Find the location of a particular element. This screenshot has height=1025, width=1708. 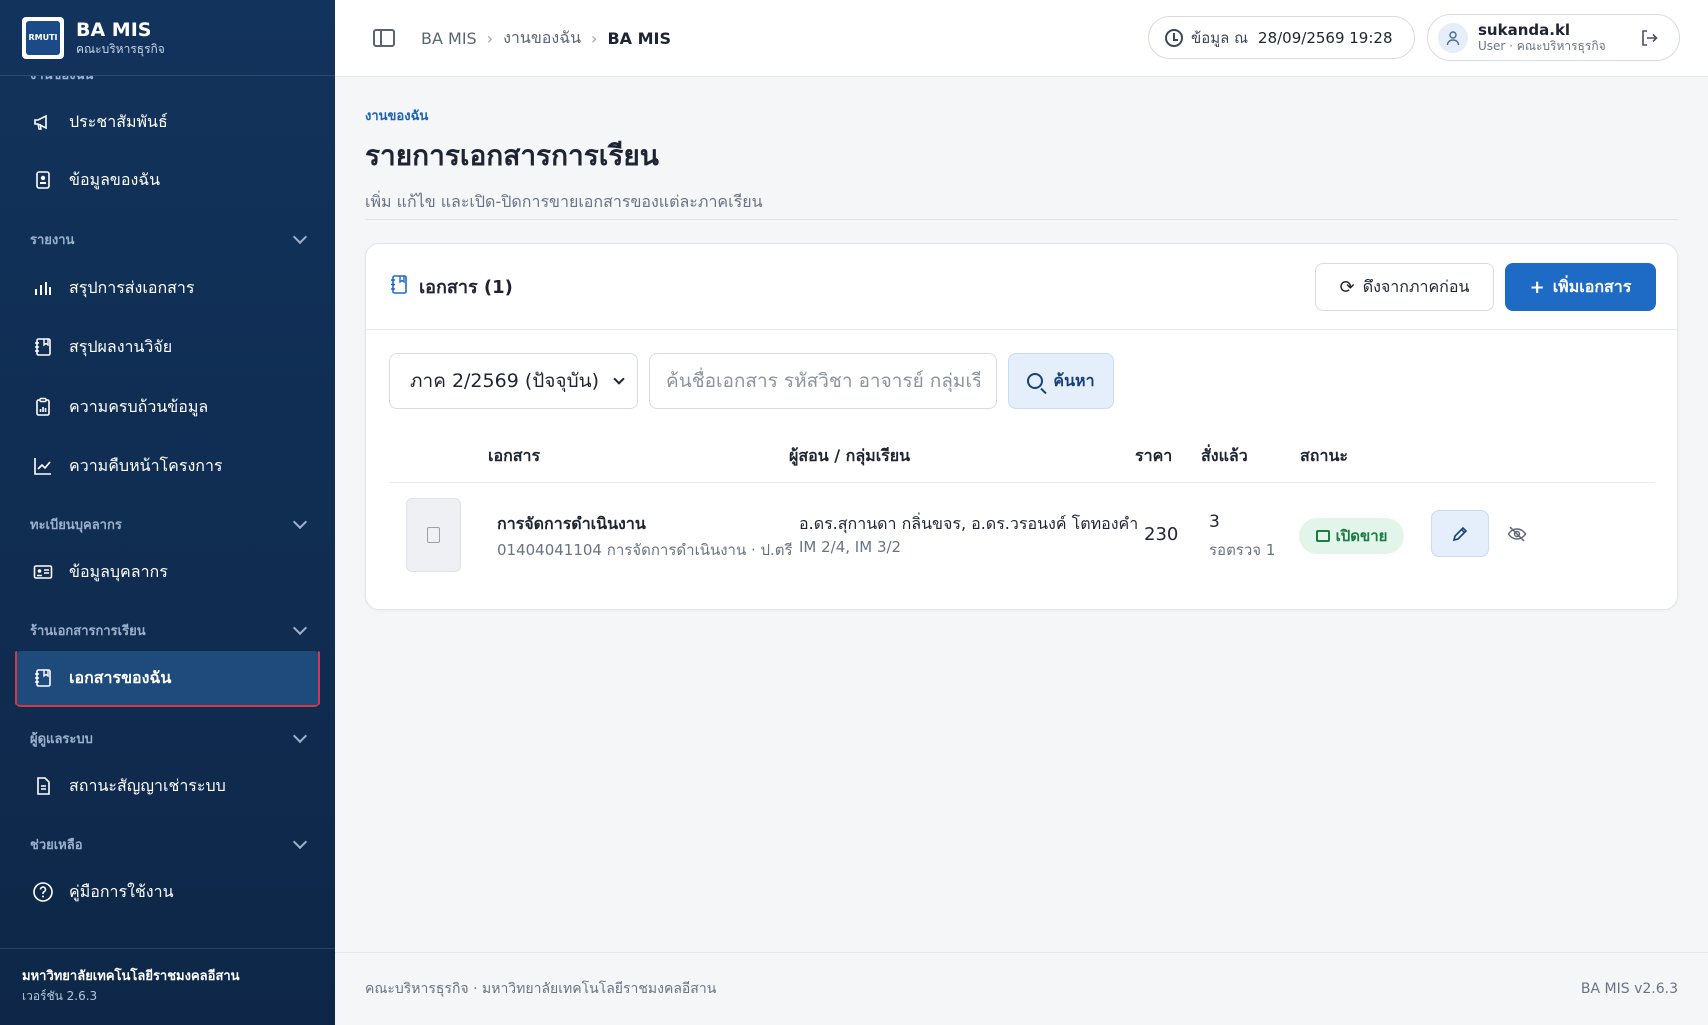

user-avatar-icon is located at coordinates (1453, 37).